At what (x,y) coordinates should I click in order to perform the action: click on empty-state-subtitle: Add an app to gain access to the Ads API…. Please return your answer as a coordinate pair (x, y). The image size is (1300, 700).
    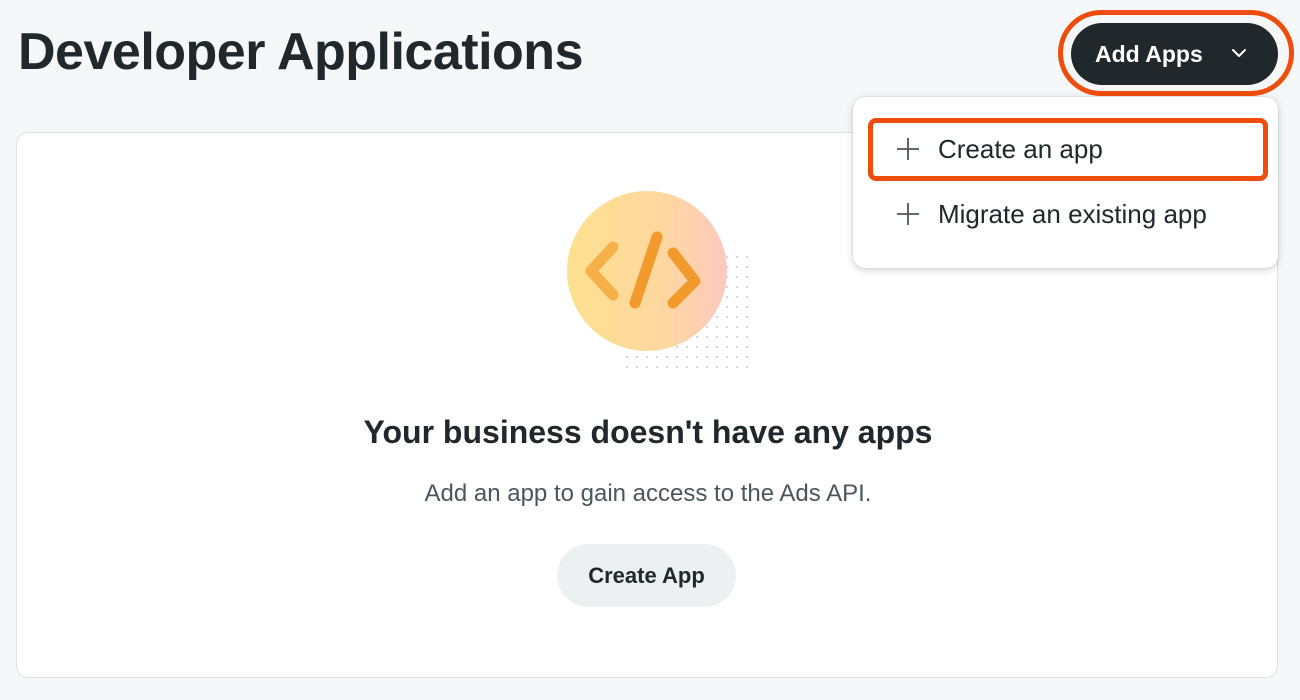
    Looking at the image, I should click on (648, 493).